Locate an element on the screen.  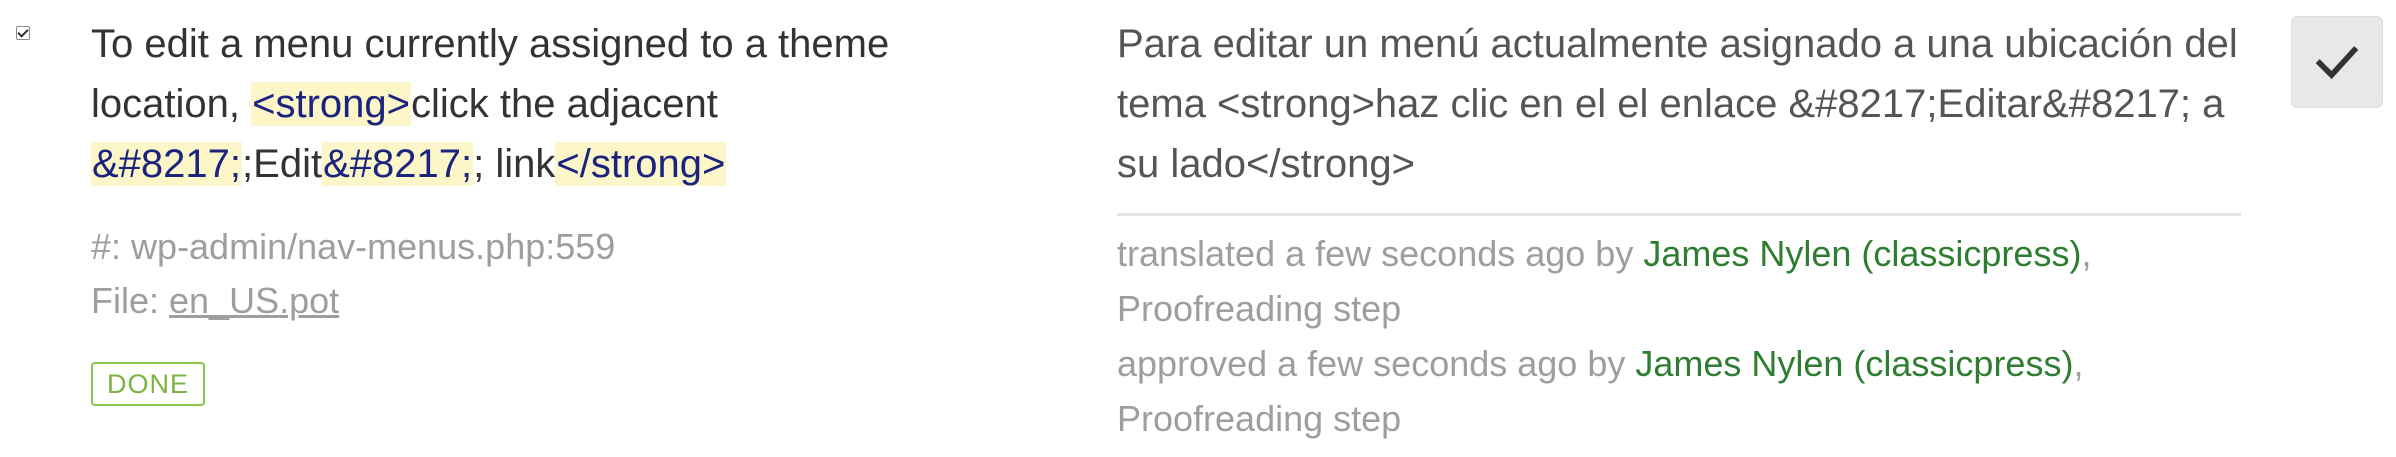
checkmark-icon is located at coordinates (2337, 63).